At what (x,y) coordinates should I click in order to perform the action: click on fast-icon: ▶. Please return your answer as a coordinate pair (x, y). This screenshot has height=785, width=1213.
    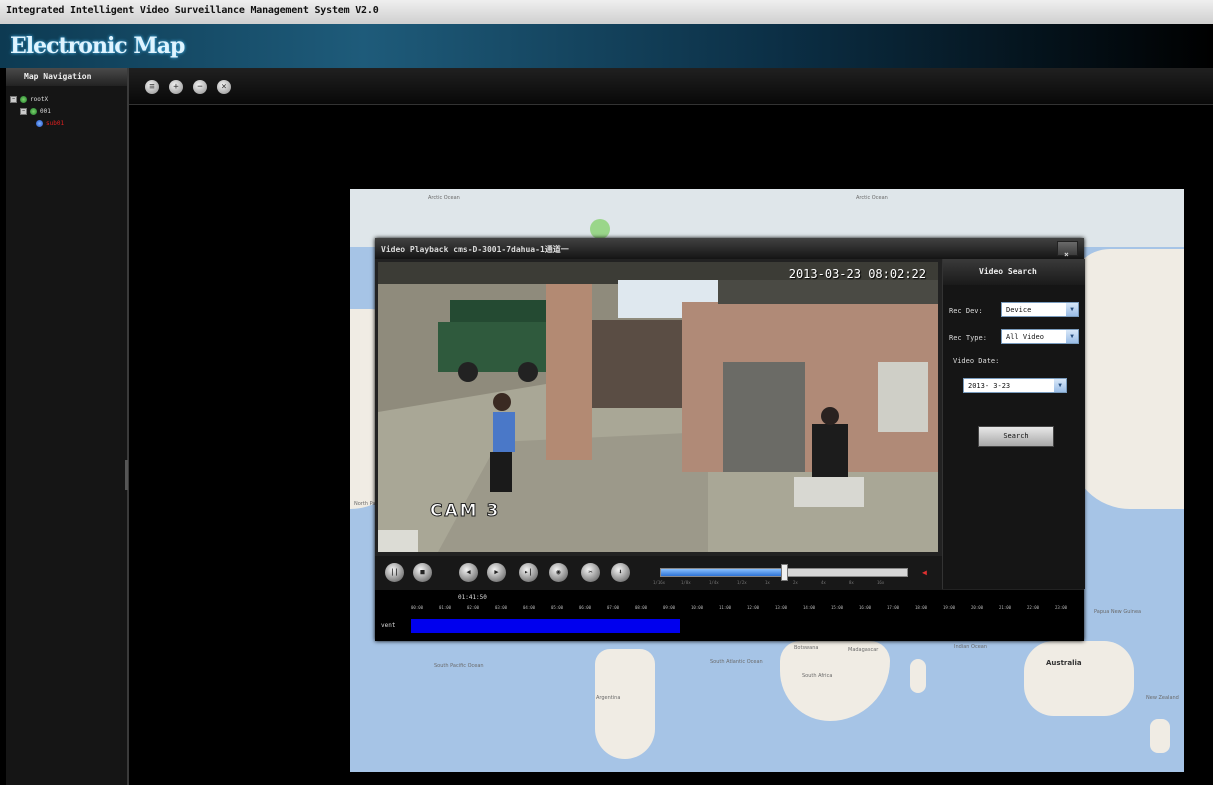
    Looking at the image, I should click on (496, 572).